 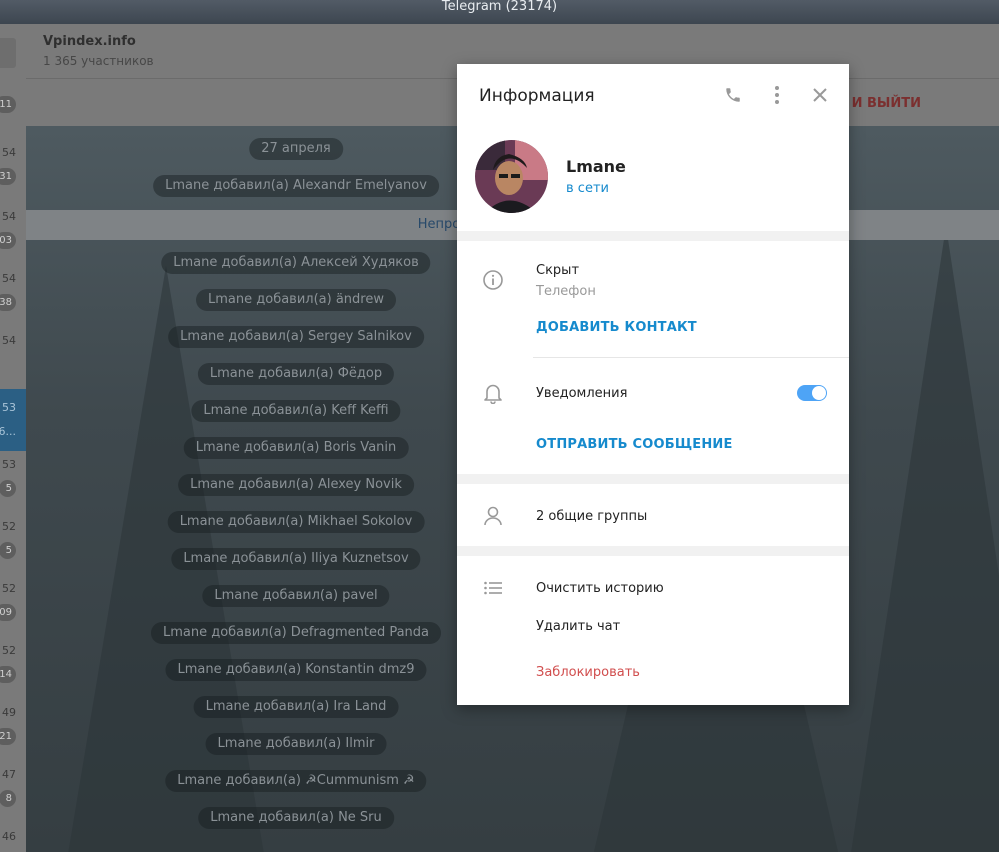 What do you see at coordinates (296, 781) in the screenshot?
I see `service-message: Lmane добавил(а) ☭Cummunism ☭` at bounding box center [296, 781].